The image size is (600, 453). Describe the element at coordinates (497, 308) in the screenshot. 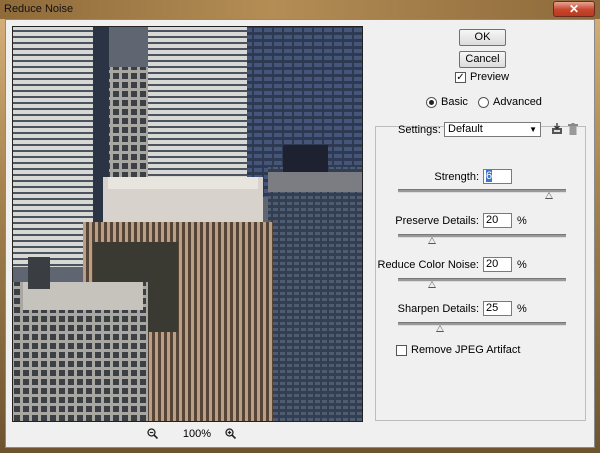

I see `sharpen-details-input: 25` at that location.